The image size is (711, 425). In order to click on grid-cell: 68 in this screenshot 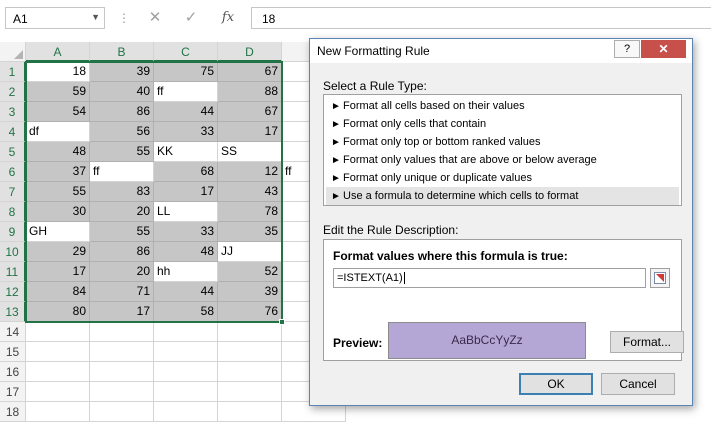, I will do `click(186, 172)`.